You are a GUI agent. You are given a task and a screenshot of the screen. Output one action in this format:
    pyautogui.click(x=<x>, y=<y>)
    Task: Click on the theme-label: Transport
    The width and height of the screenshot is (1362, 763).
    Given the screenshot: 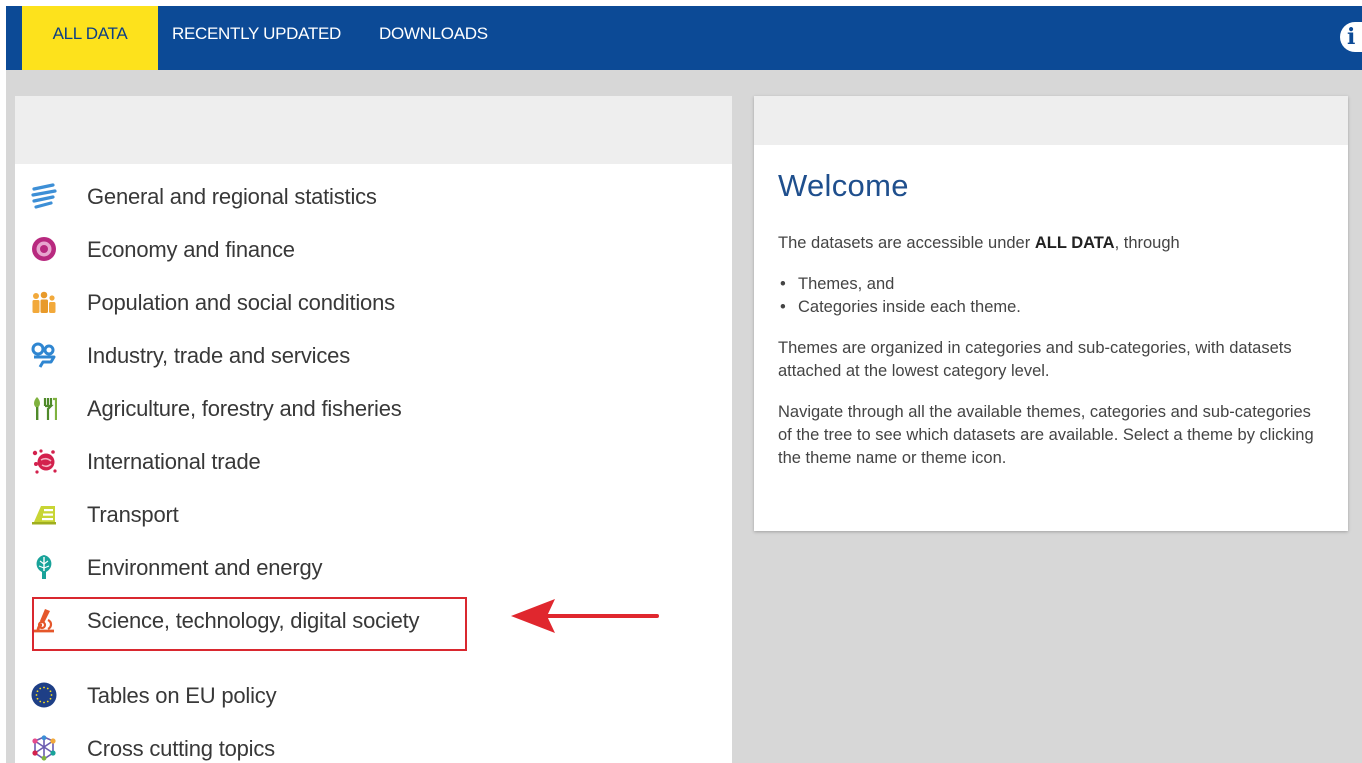 What is the action you would take?
    pyautogui.click(x=133, y=515)
    